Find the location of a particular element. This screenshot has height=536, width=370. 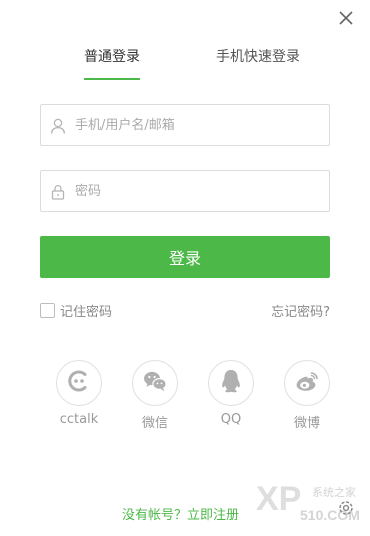

username-field is located at coordinates (185, 125).